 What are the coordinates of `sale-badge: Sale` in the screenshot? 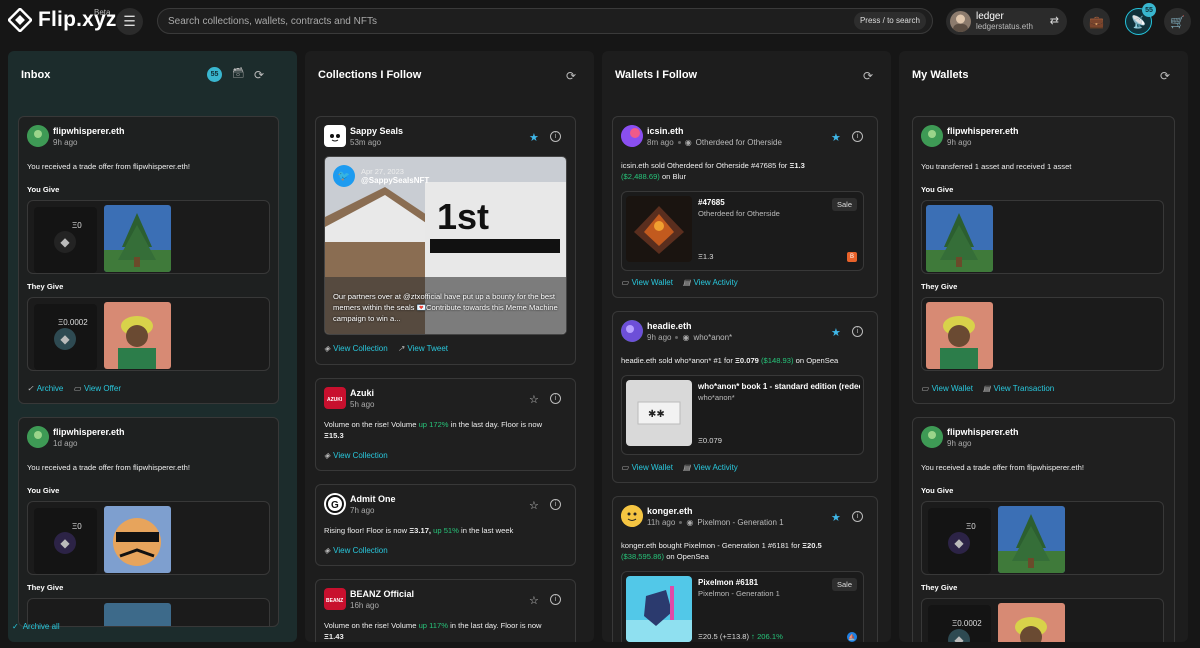 It's located at (844, 584).